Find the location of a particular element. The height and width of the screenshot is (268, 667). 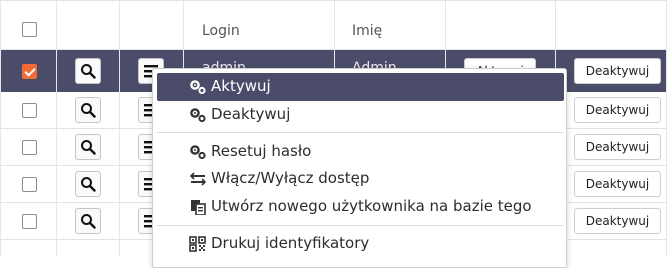

menu-item-clone-user: Utwórz nowego użytkownika na bazie tego is located at coordinates (360, 207).